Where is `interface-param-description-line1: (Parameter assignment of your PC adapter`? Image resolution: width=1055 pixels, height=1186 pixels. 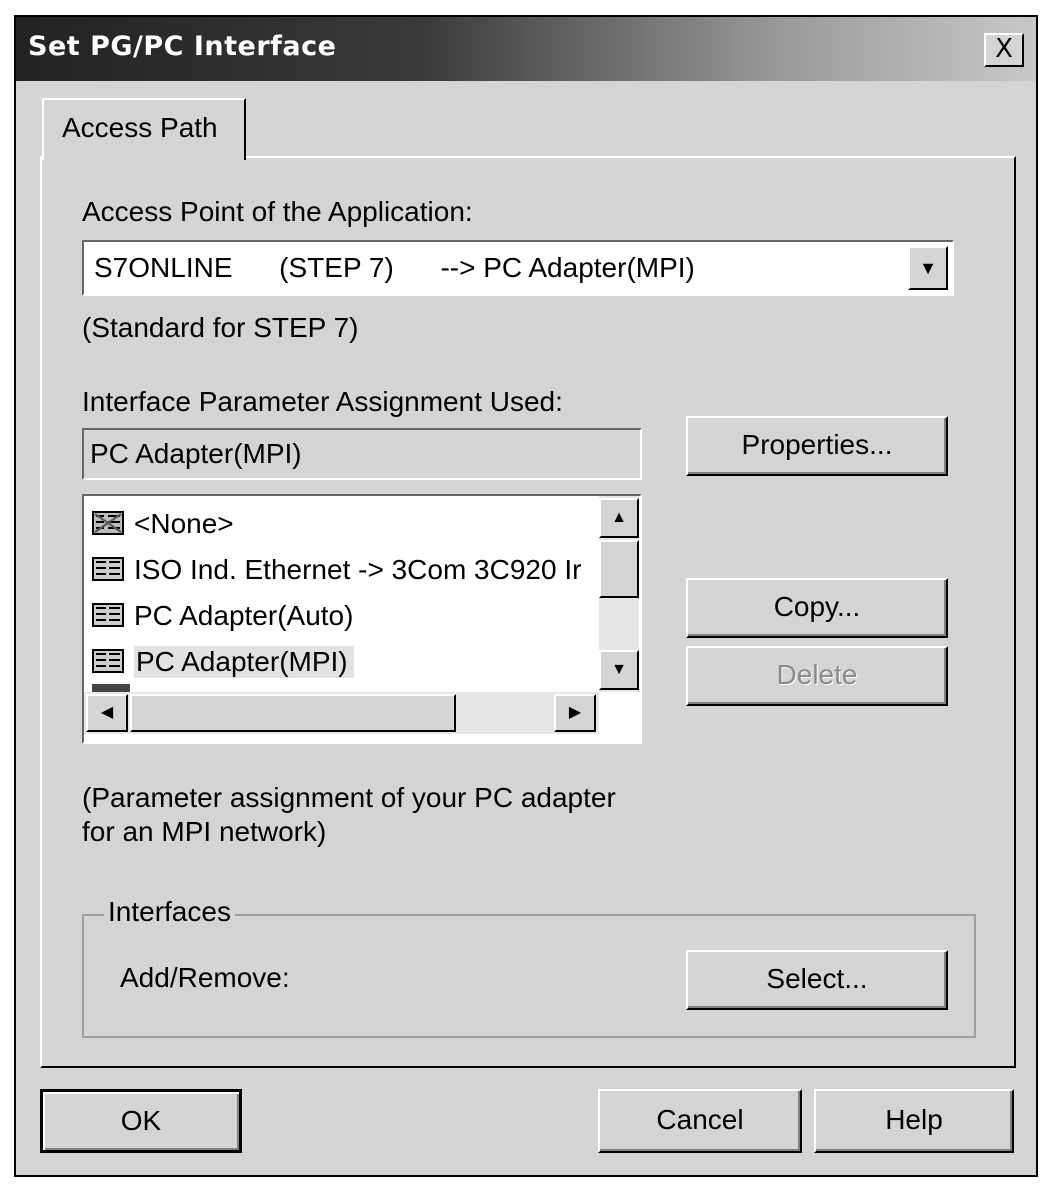
interface-param-description-line1: (Parameter assignment of your PC adapter is located at coordinates (349, 797).